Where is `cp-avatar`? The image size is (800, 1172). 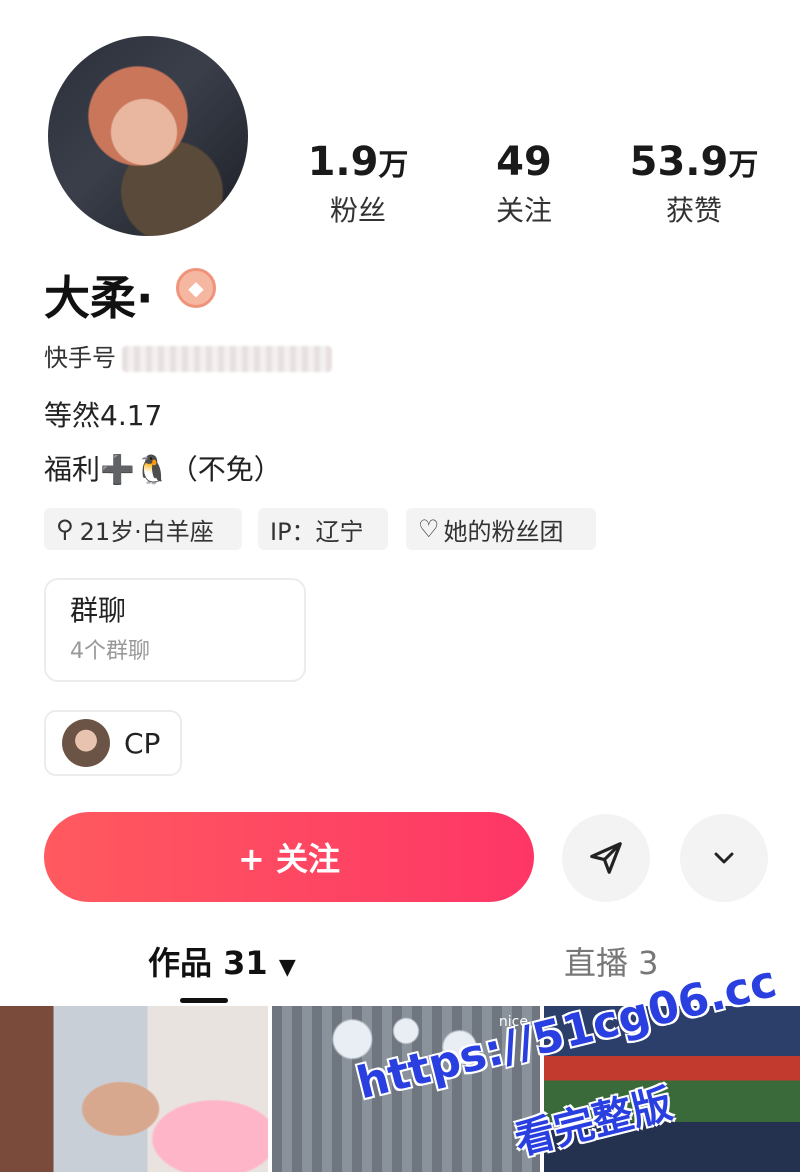
cp-avatar is located at coordinates (86, 743).